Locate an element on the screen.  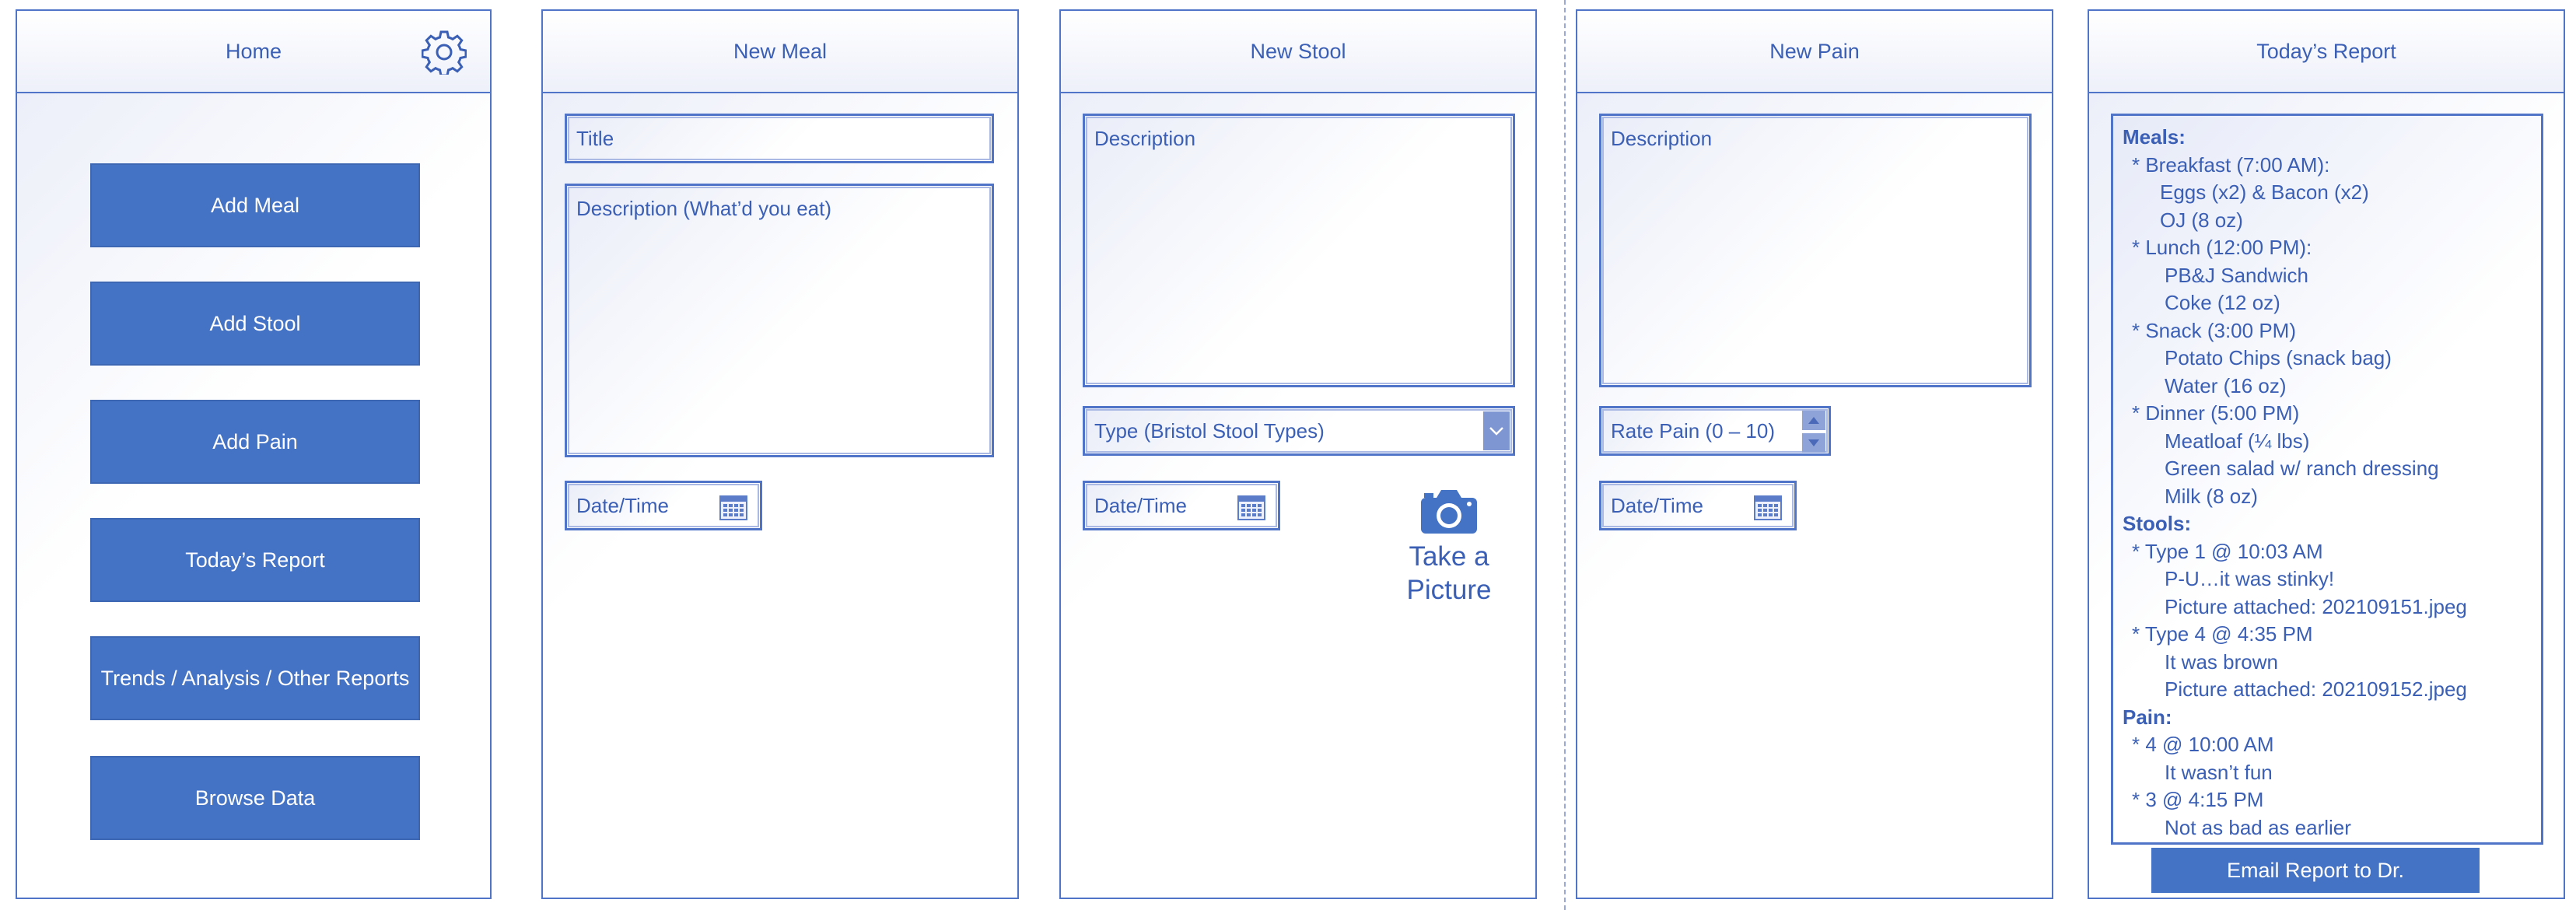
report-section-heading: Meals: is located at coordinates (2155, 137).